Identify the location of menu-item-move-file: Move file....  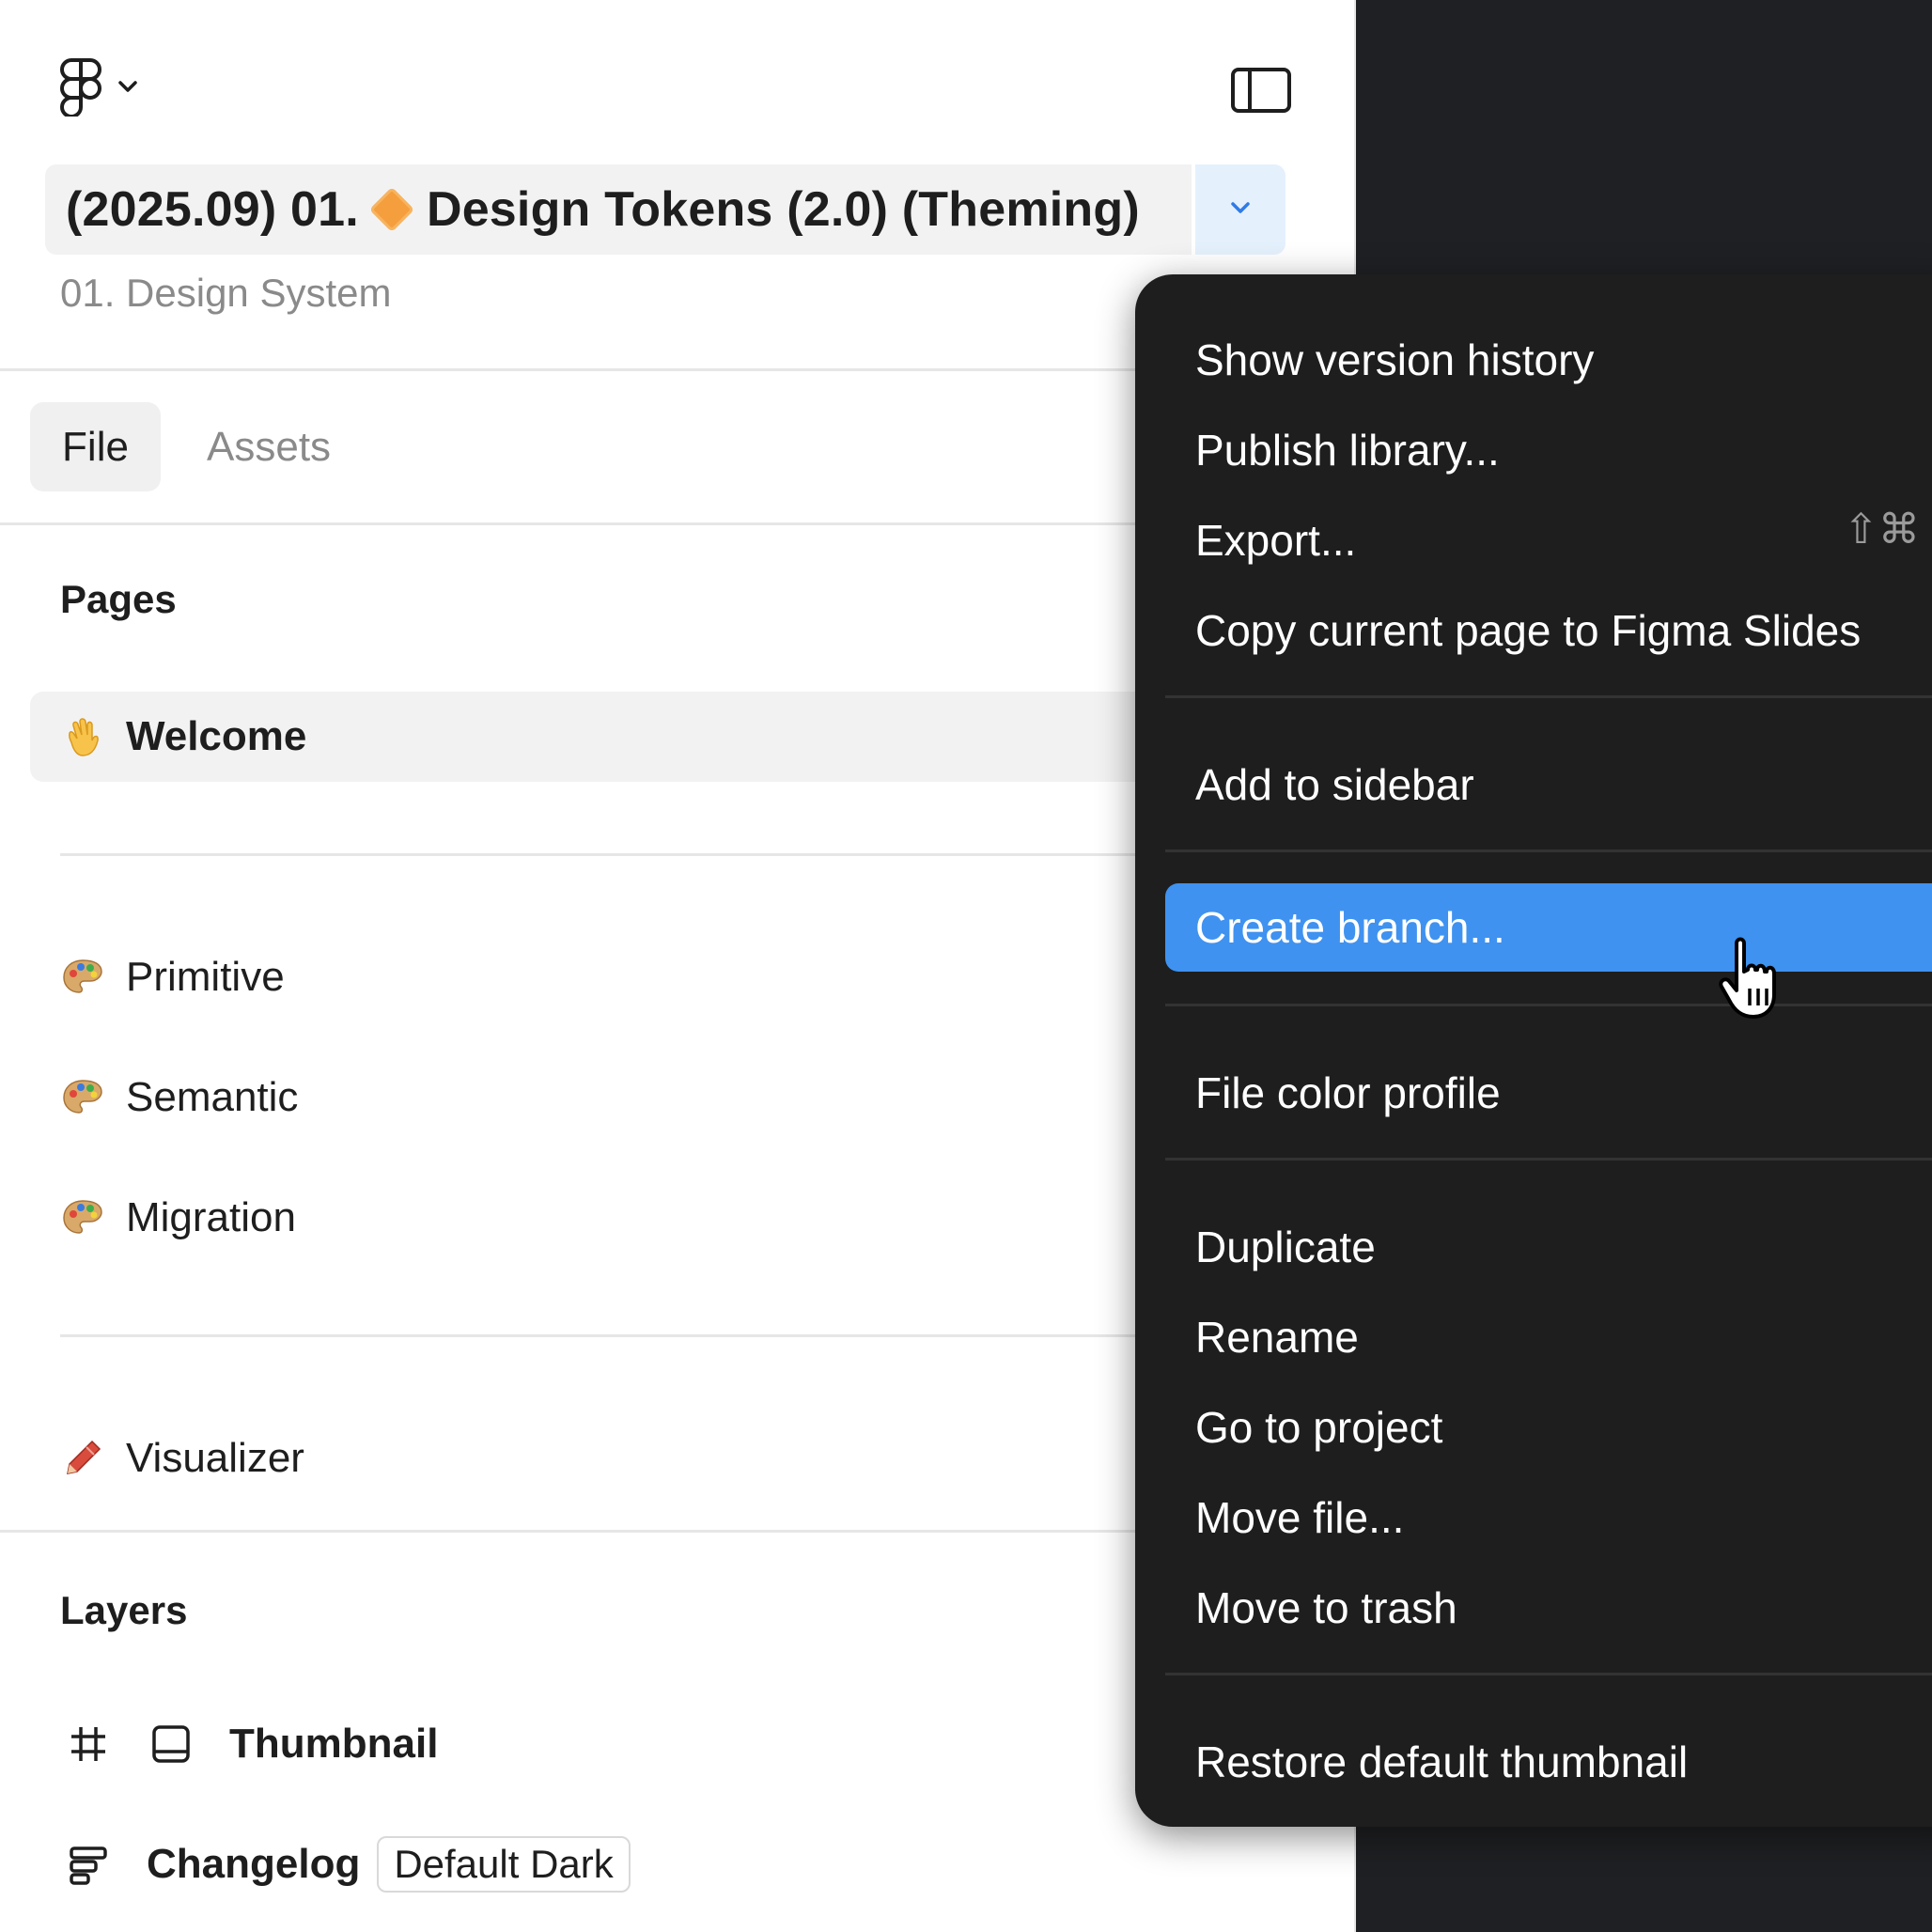
(1548, 1517).